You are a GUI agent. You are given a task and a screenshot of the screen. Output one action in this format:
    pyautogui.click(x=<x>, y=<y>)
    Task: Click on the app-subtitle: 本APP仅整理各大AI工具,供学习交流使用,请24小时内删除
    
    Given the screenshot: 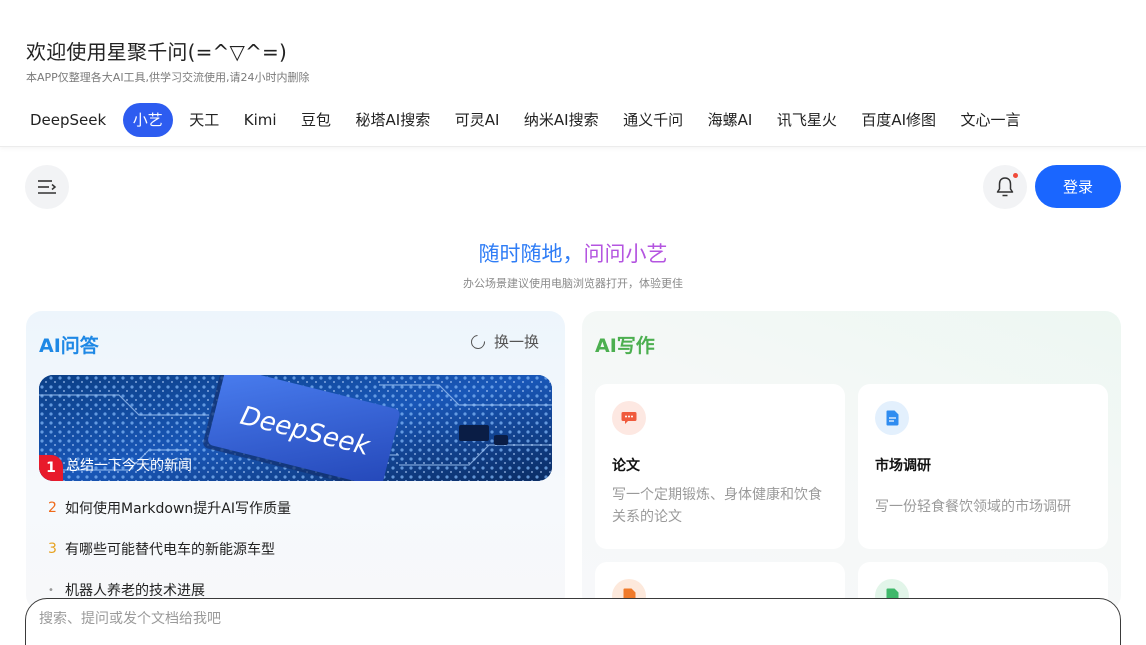 What is the action you would take?
    pyautogui.click(x=168, y=77)
    